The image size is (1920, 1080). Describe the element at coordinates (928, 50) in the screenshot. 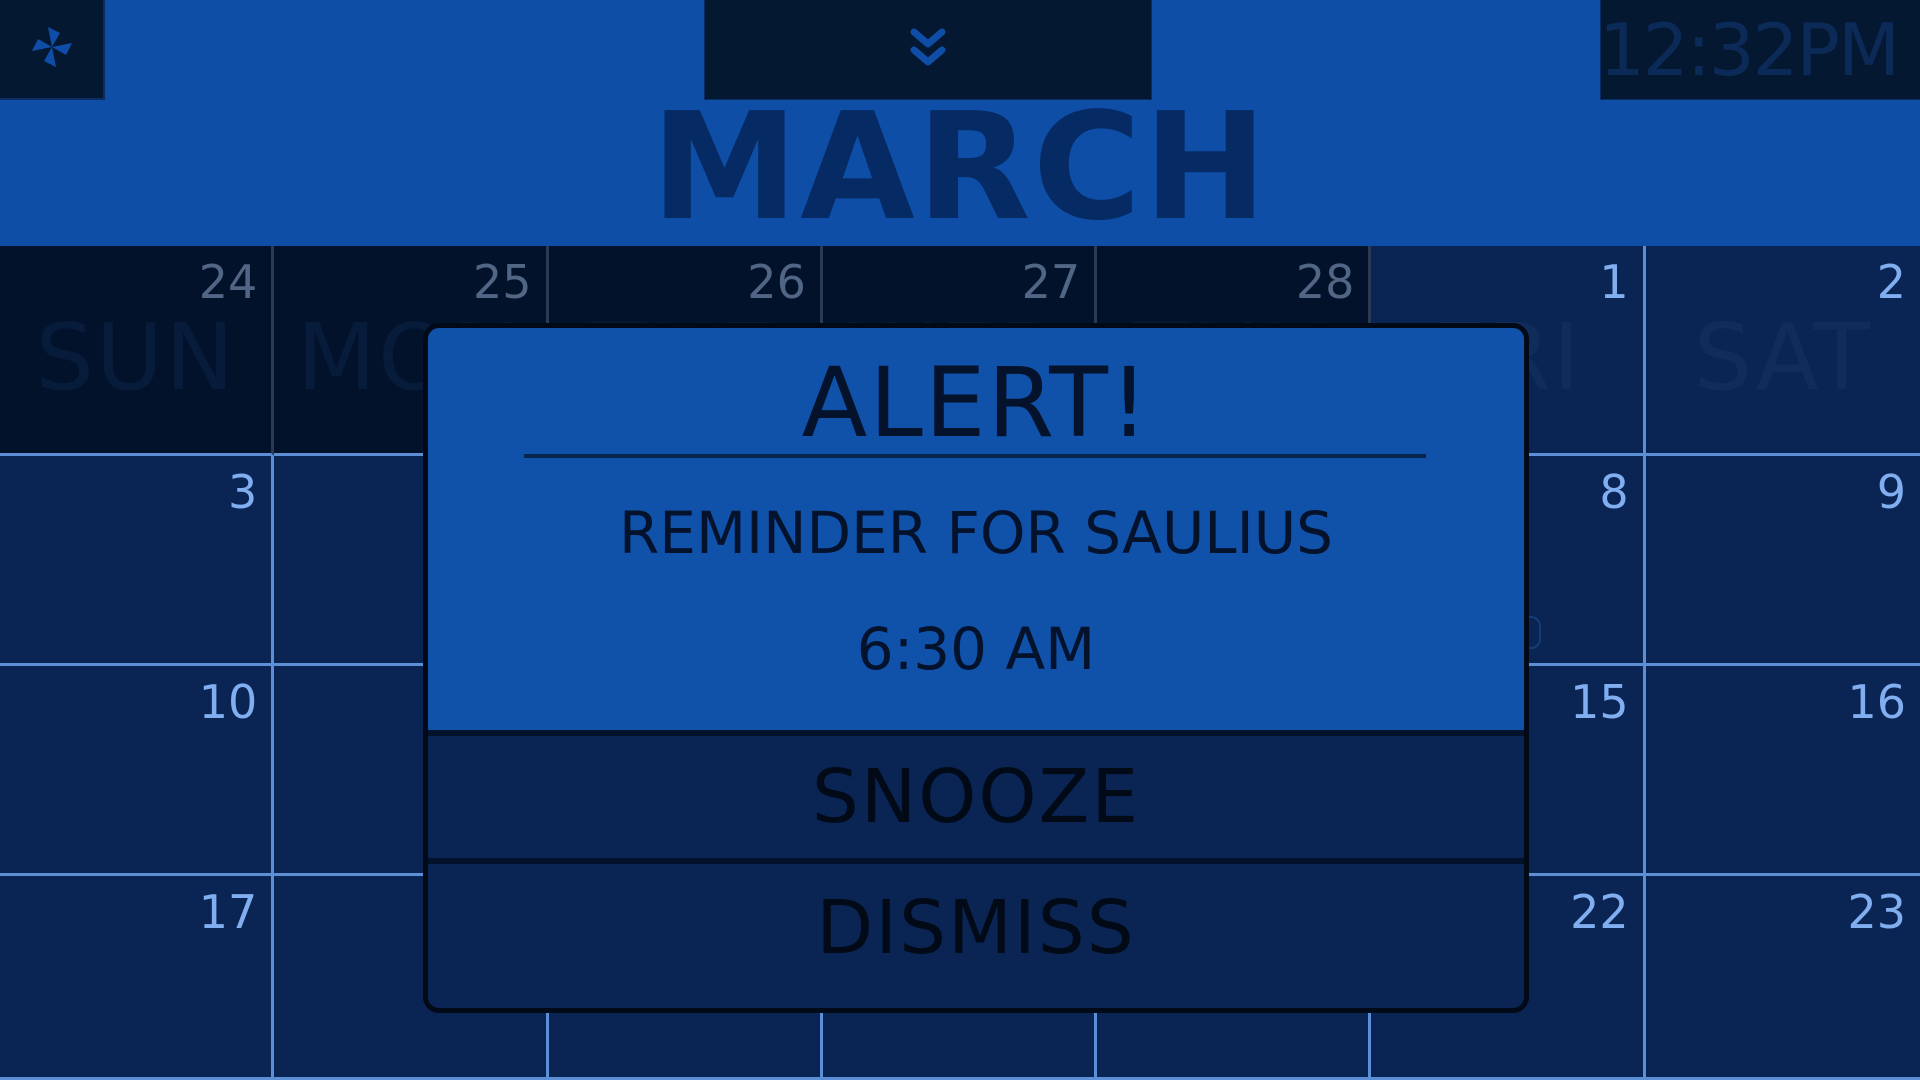

I see `double-chevron-down-icon` at that location.